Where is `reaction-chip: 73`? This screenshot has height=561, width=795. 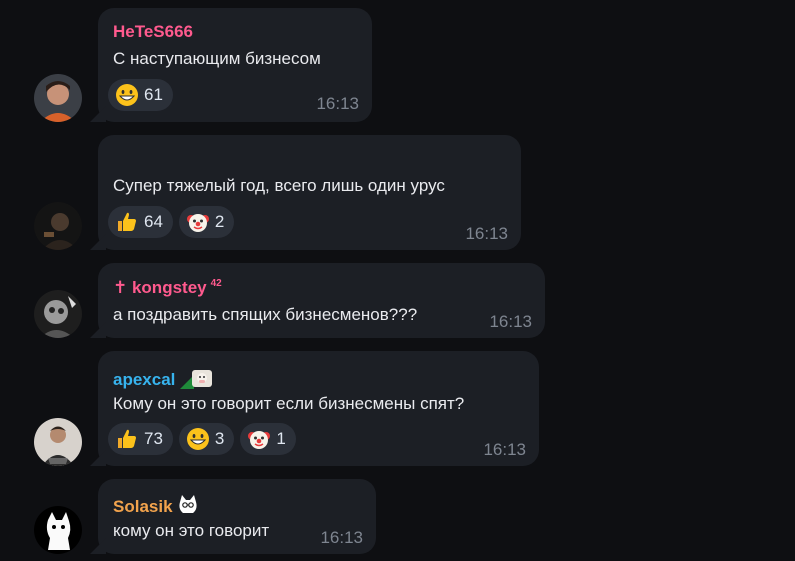 reaction-chip: 73 is located at coordinates (140, 439).